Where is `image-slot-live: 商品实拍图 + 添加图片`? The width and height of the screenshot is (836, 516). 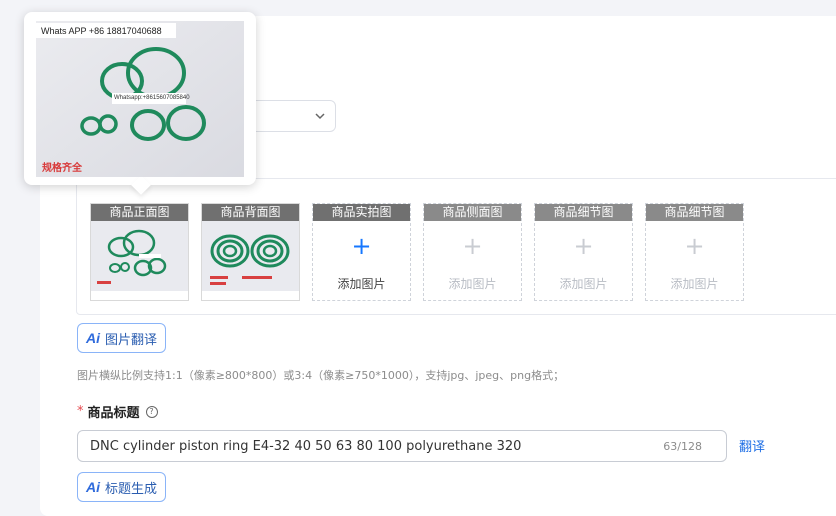 image-slot-live: 商品实拍图 + 添加图片 is located at coordinates (361, 252).